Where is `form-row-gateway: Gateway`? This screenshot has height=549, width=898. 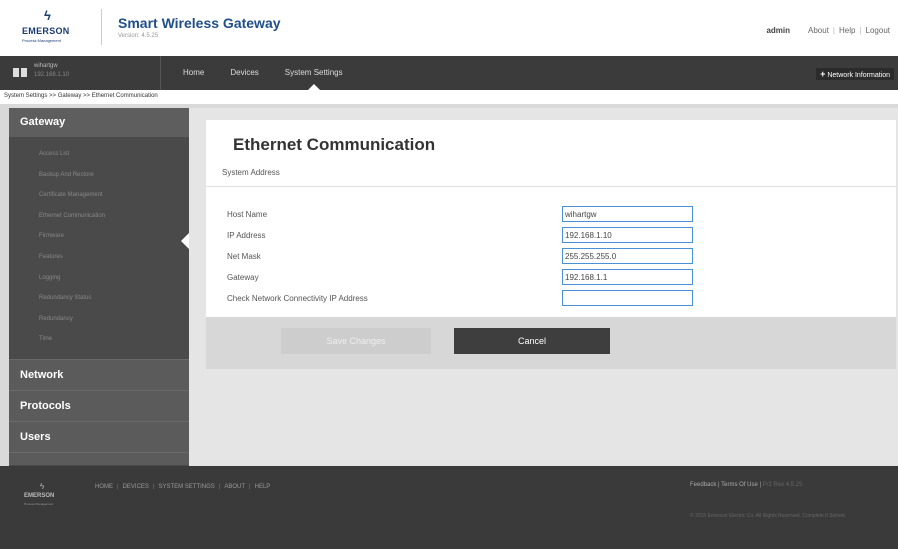
form-row-gateway: Gateway is located at coordinates (557, 279).